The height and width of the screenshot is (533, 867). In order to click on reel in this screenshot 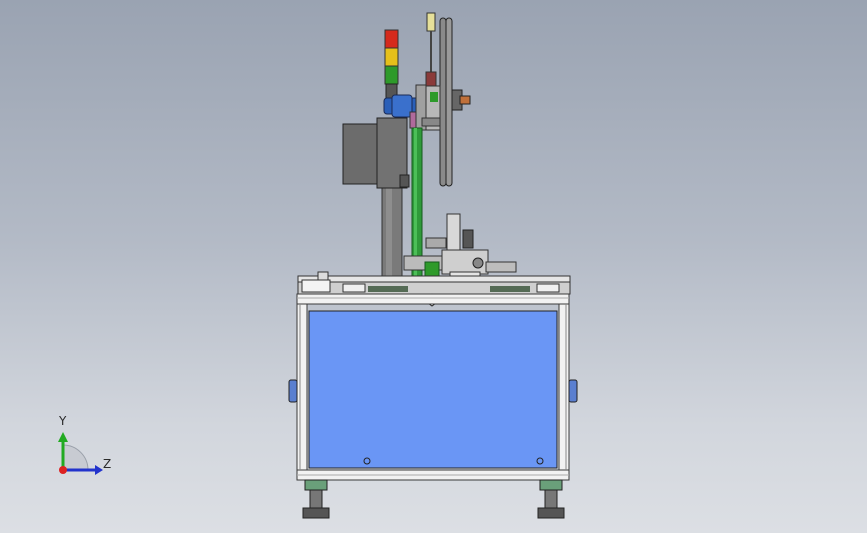, I will do `click(455, 102)`.